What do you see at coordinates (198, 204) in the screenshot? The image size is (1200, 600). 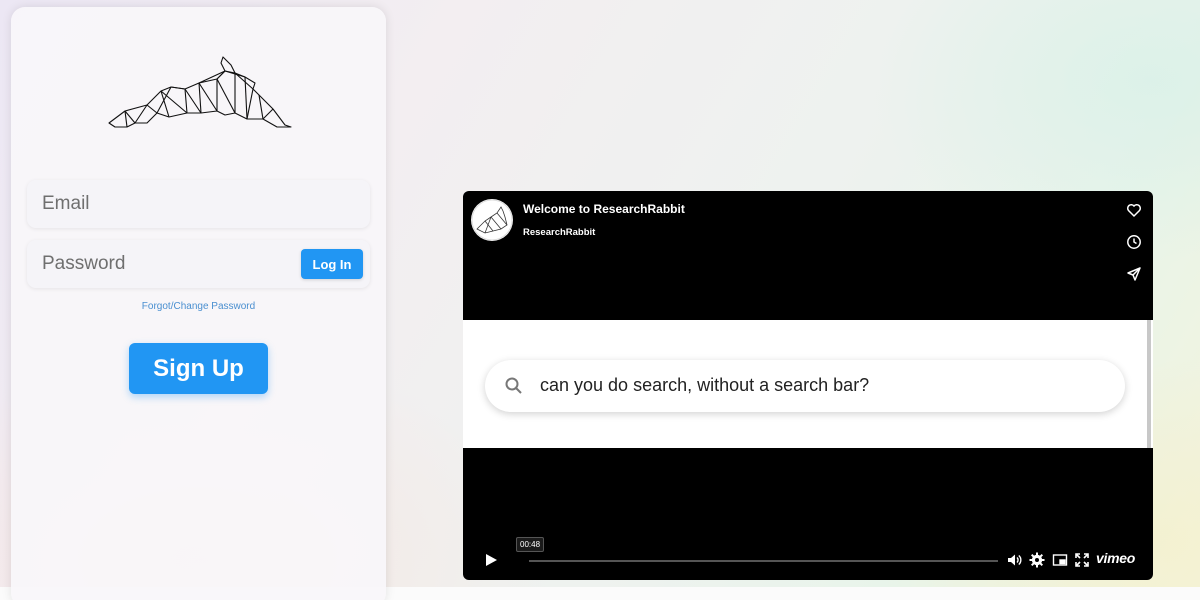 I see `email-field: Email` at bounding box center [198, 204].